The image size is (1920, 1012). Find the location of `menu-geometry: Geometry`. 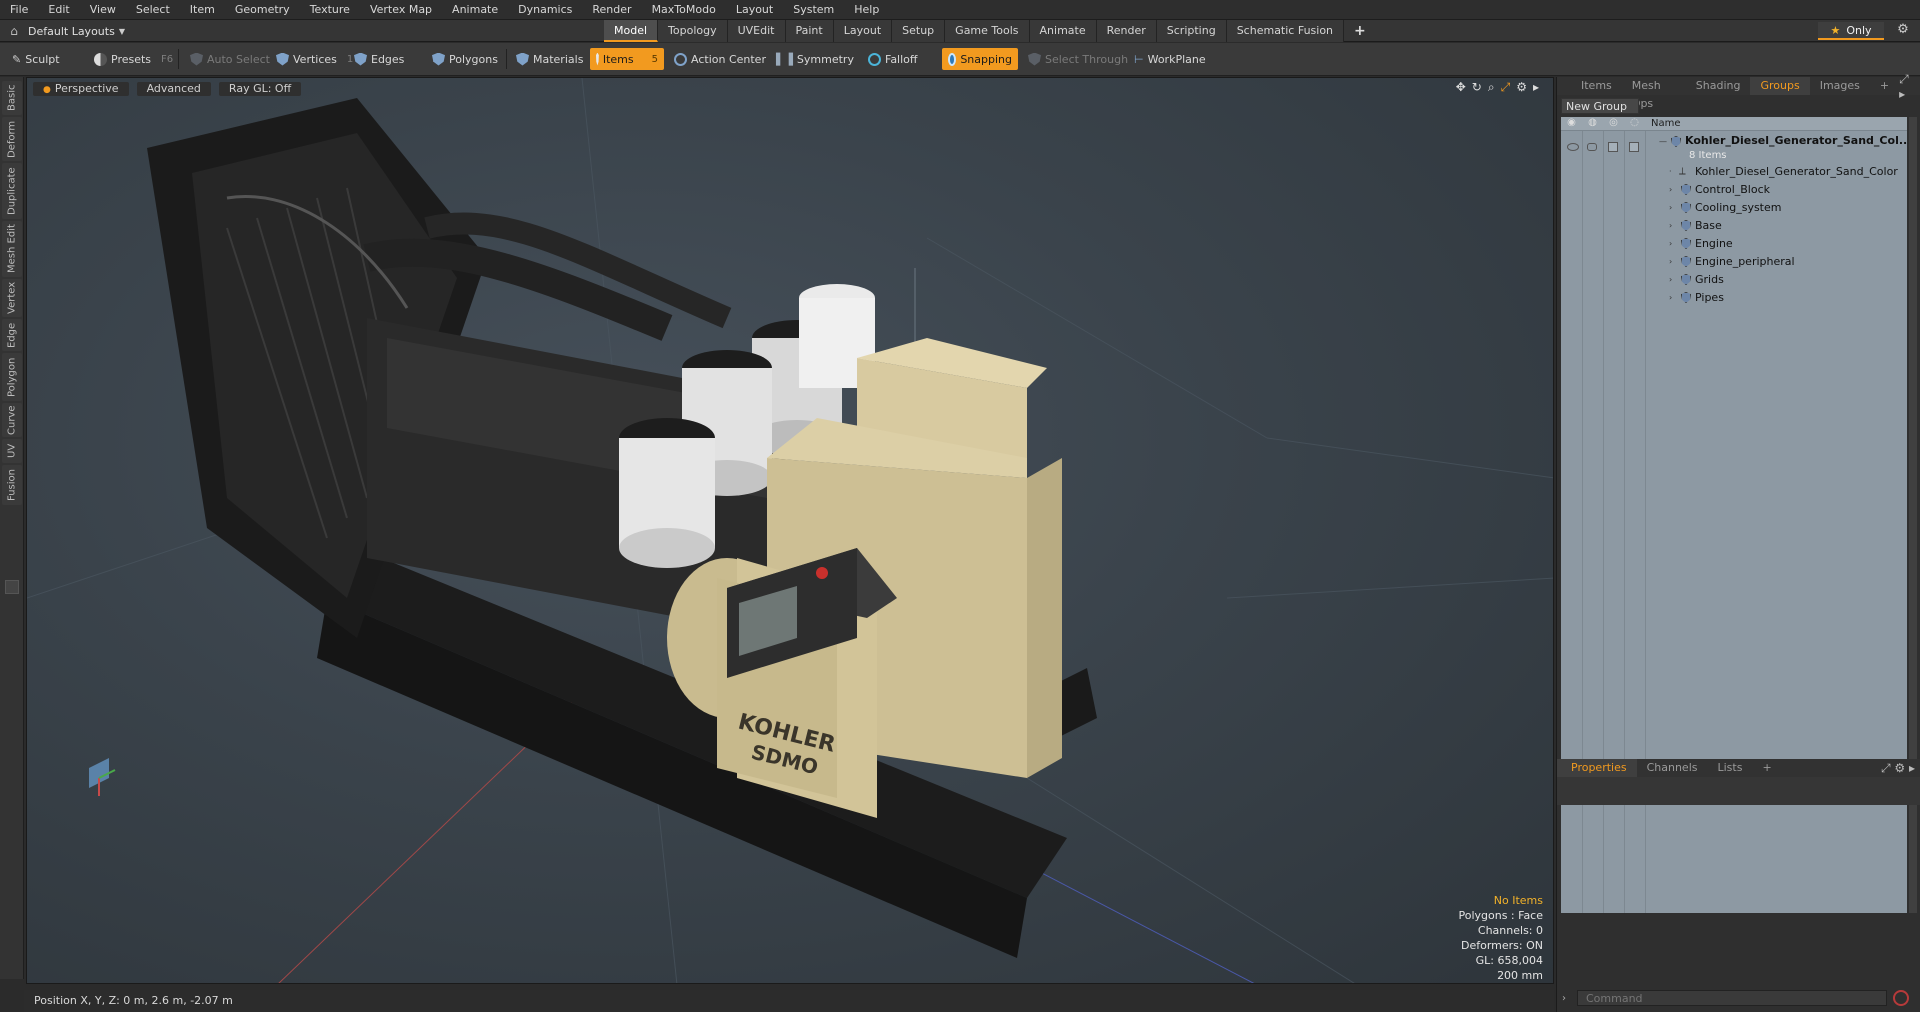

menu-geometry: Geometry is located at coordinates (262, 10).